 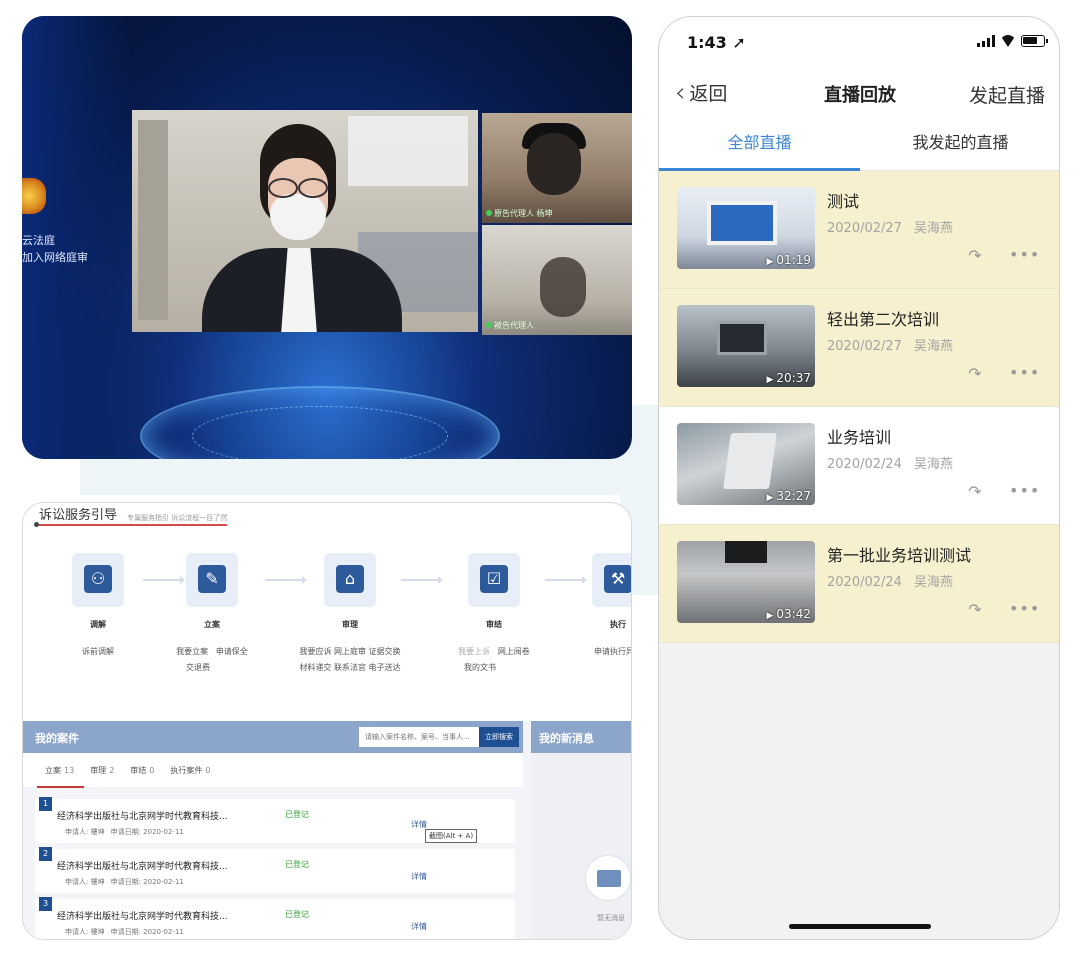 What do you see at coordinates (742, 223) in the screenshot?
I see `thumbnail-scene` at bounding box center [742, 223].